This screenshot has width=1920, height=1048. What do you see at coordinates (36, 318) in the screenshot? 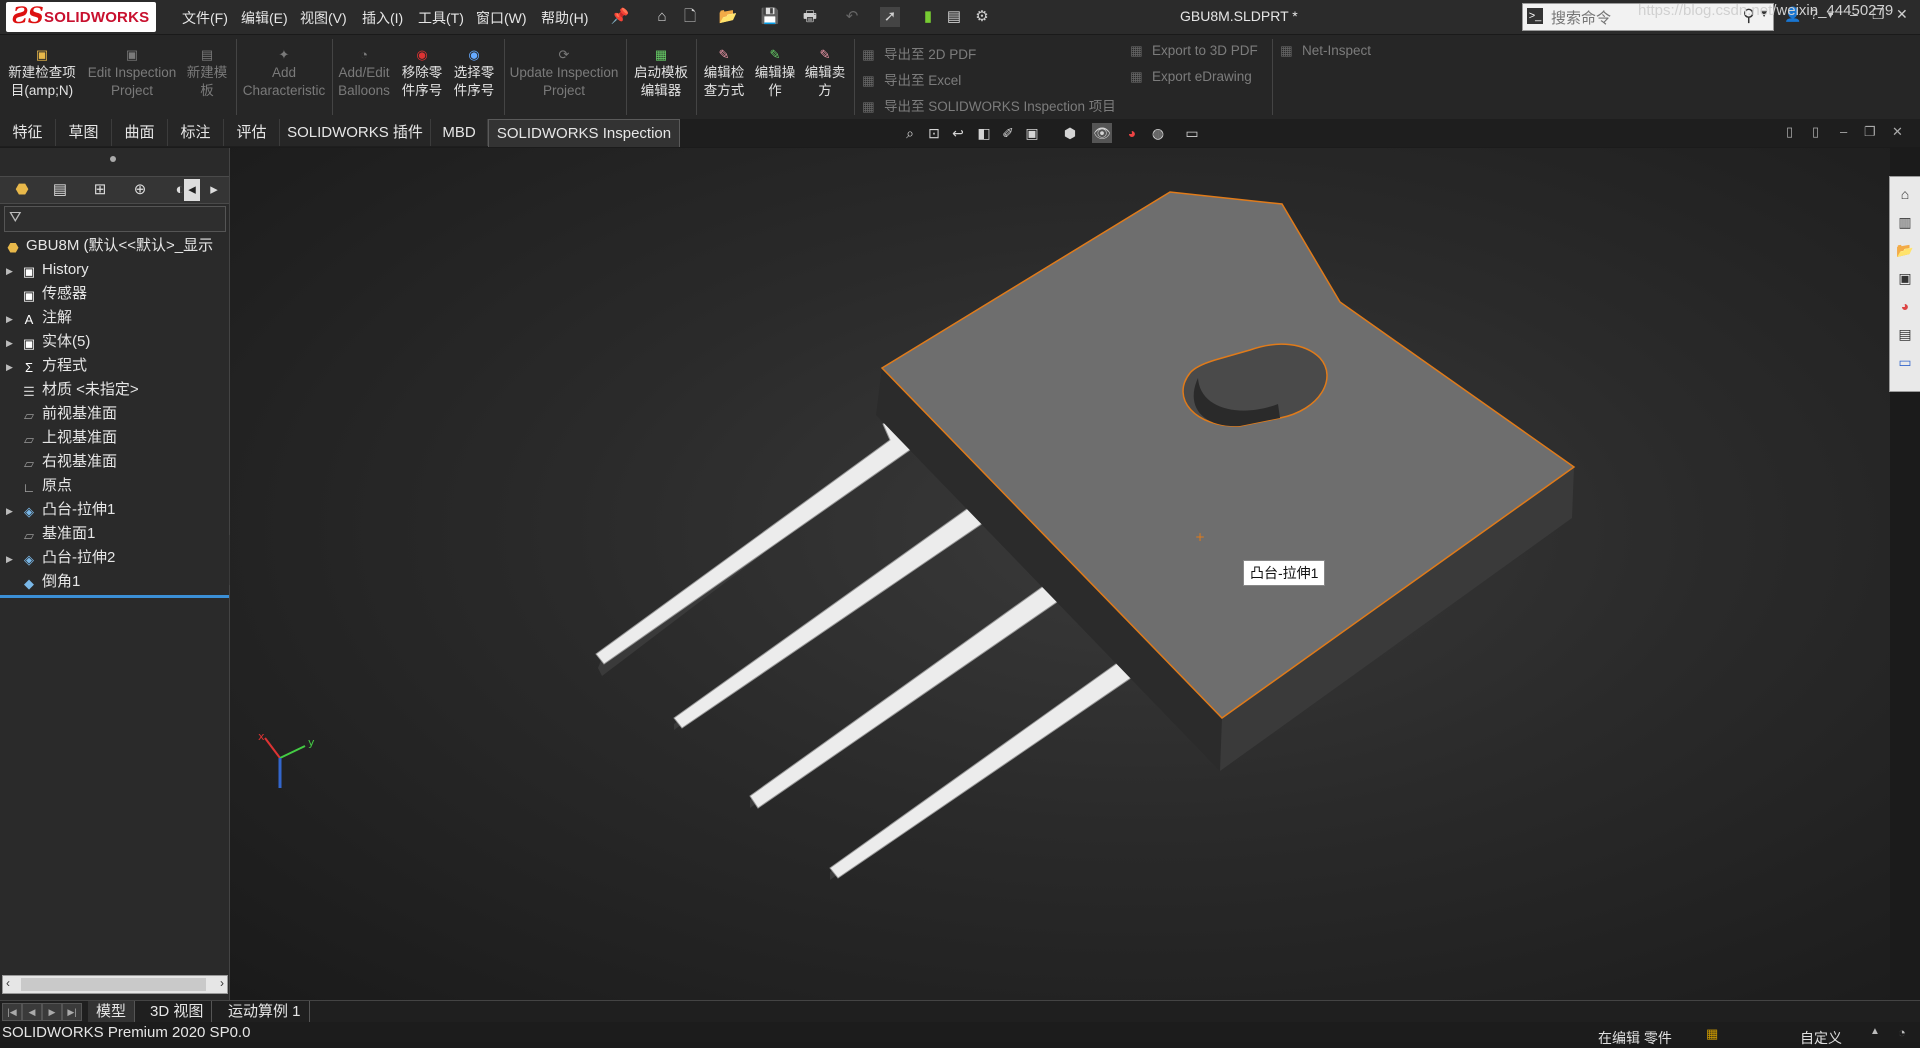
I see `tree-item-annotations: ▶ A 注解` at bounding box center [36, 318].